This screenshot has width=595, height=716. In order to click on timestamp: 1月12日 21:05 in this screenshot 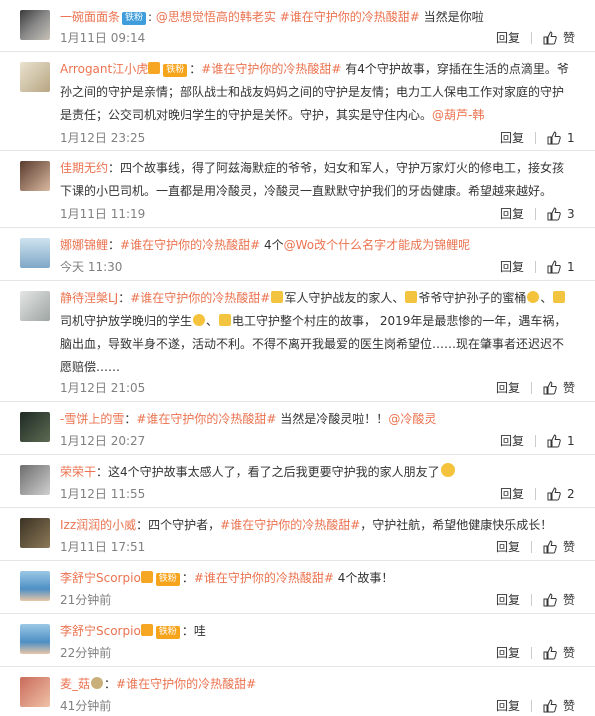, I will do `click(103, 388)`.